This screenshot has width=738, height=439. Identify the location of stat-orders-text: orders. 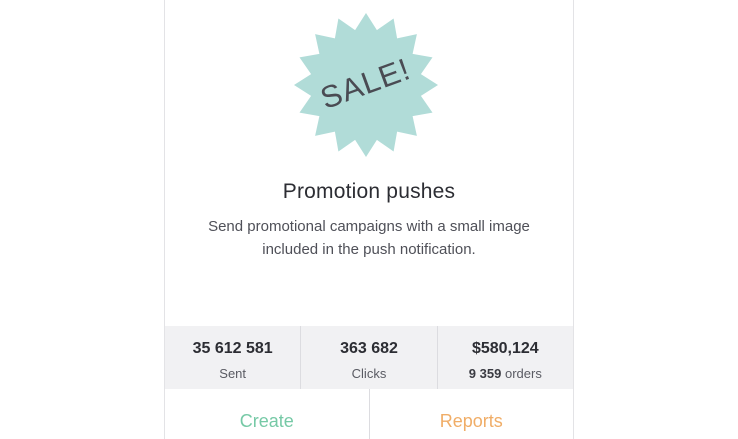
(523, 373).